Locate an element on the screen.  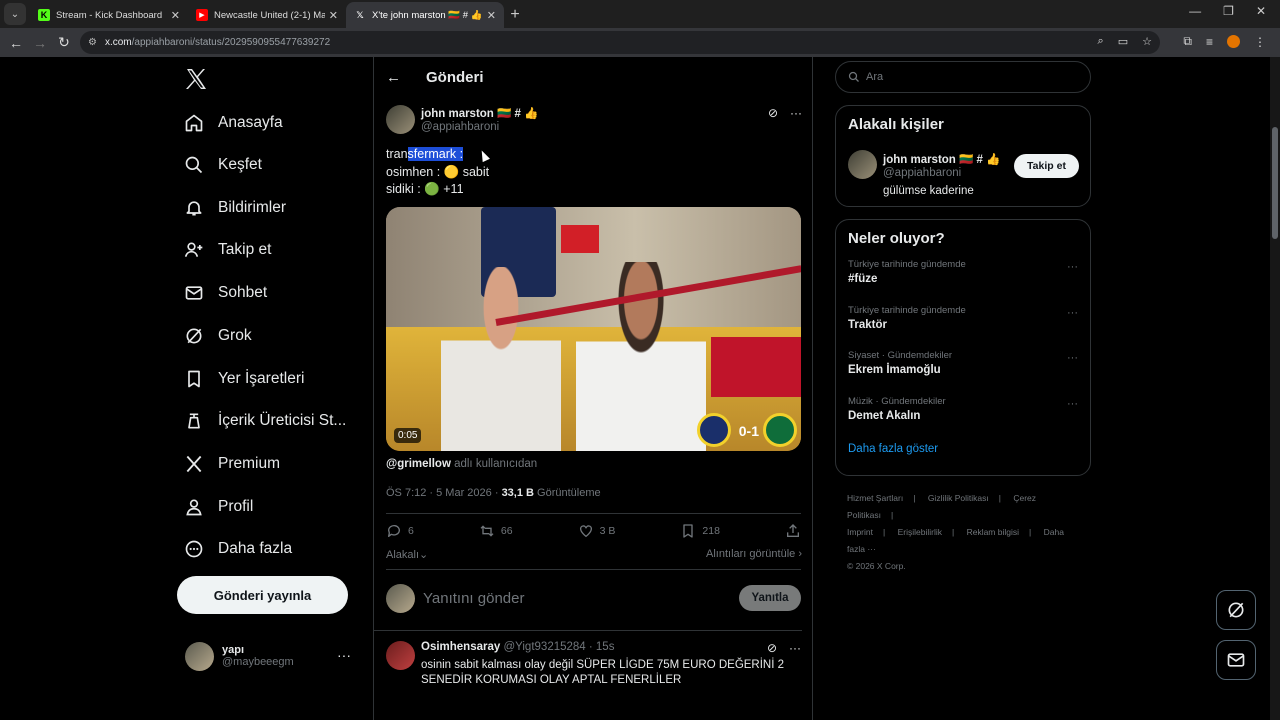
menu-icon: ⋮ is located at coordinates (1260, 42).